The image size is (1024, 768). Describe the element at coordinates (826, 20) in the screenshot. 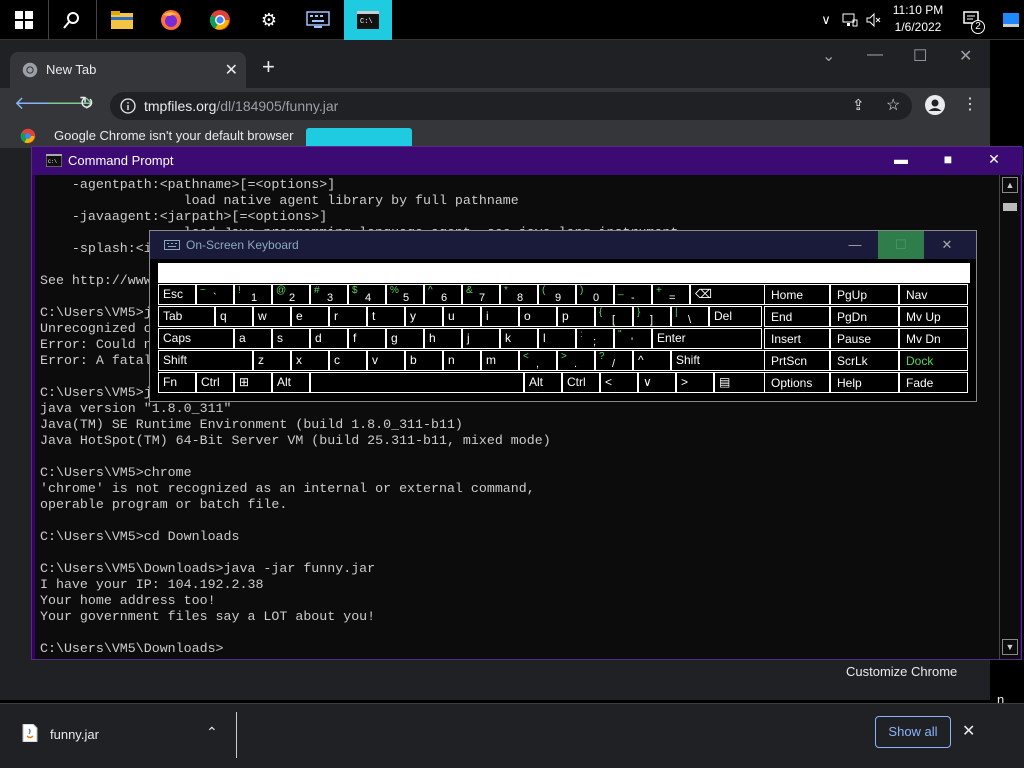

I see `tray-overflow-button: ∨` at that location.